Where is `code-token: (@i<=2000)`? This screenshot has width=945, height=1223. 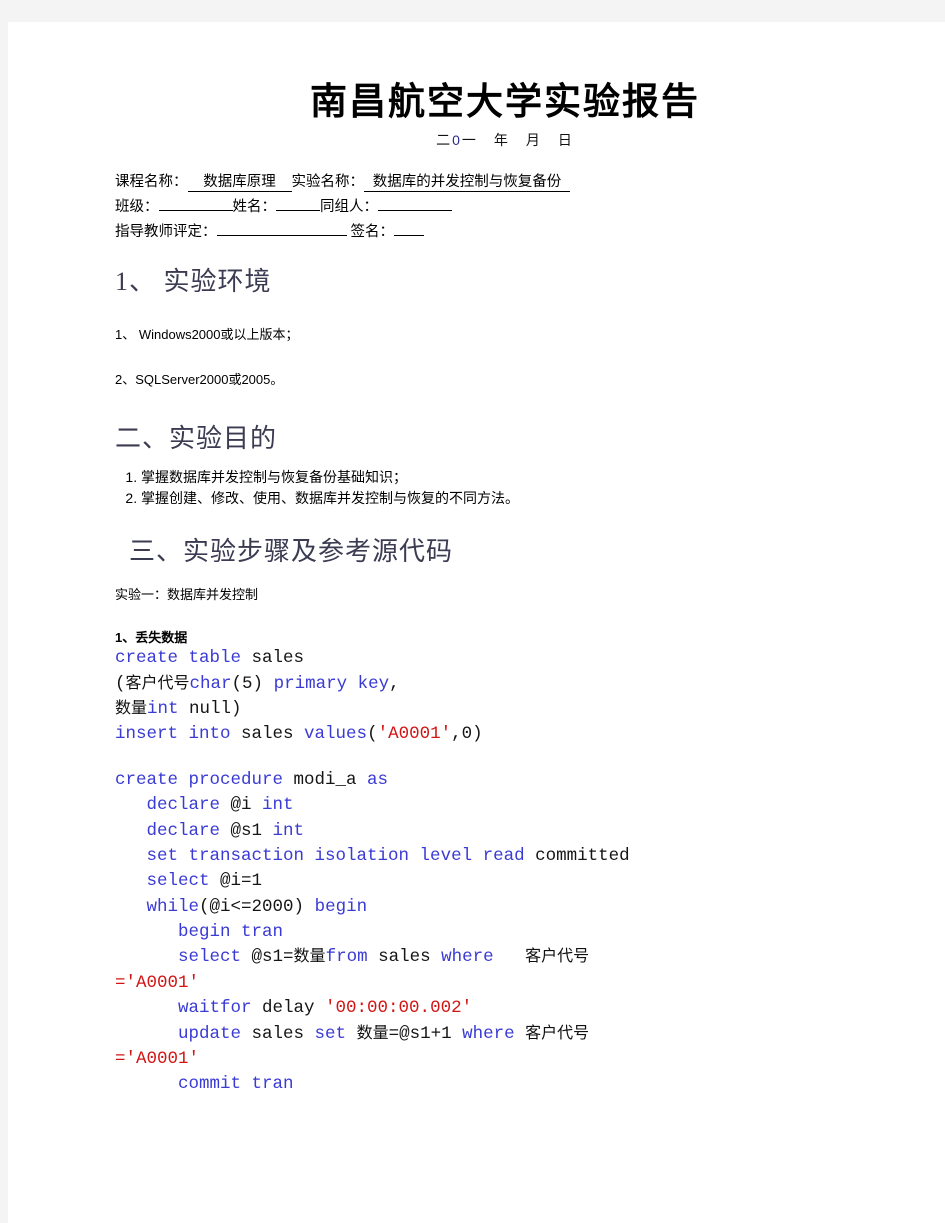 code-token: (@i<=2000) is located at coordinates (257, 906).